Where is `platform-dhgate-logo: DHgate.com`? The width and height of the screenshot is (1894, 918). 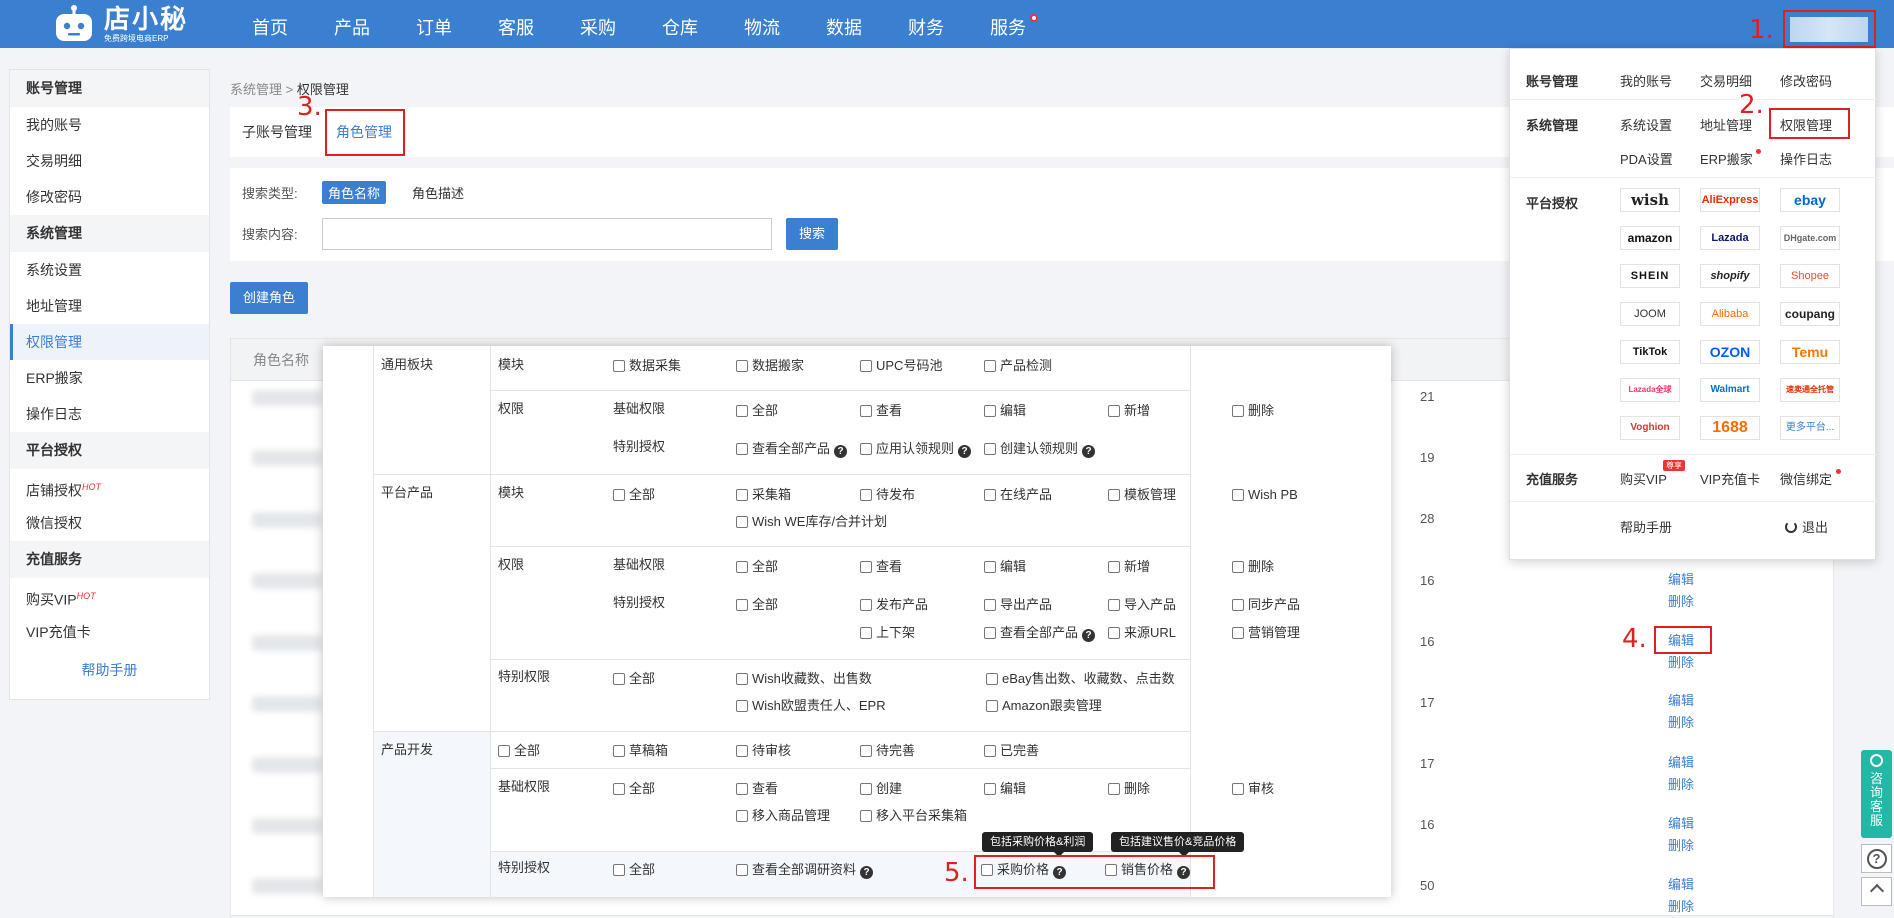 platform-dhgate-logo: DHgate.com is located at coordinates (1810, 238).